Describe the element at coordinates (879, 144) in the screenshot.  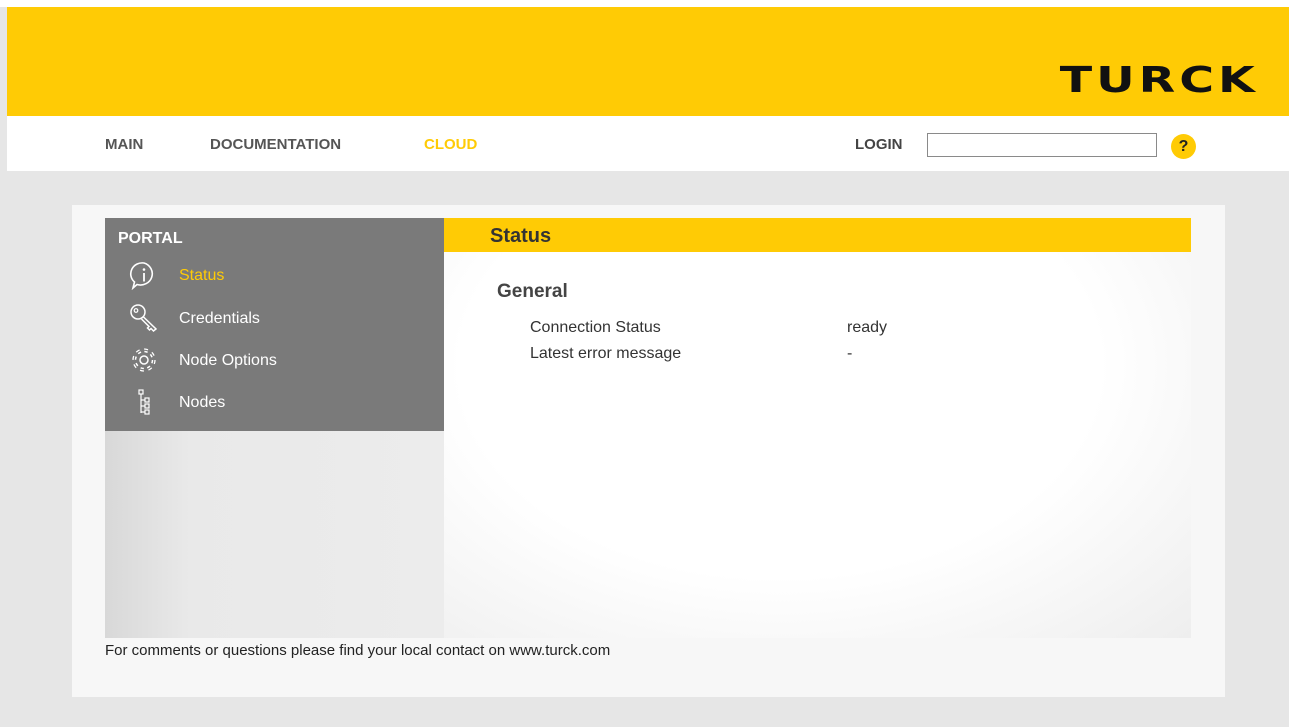
I see `login-label: LOGIN` at that location.